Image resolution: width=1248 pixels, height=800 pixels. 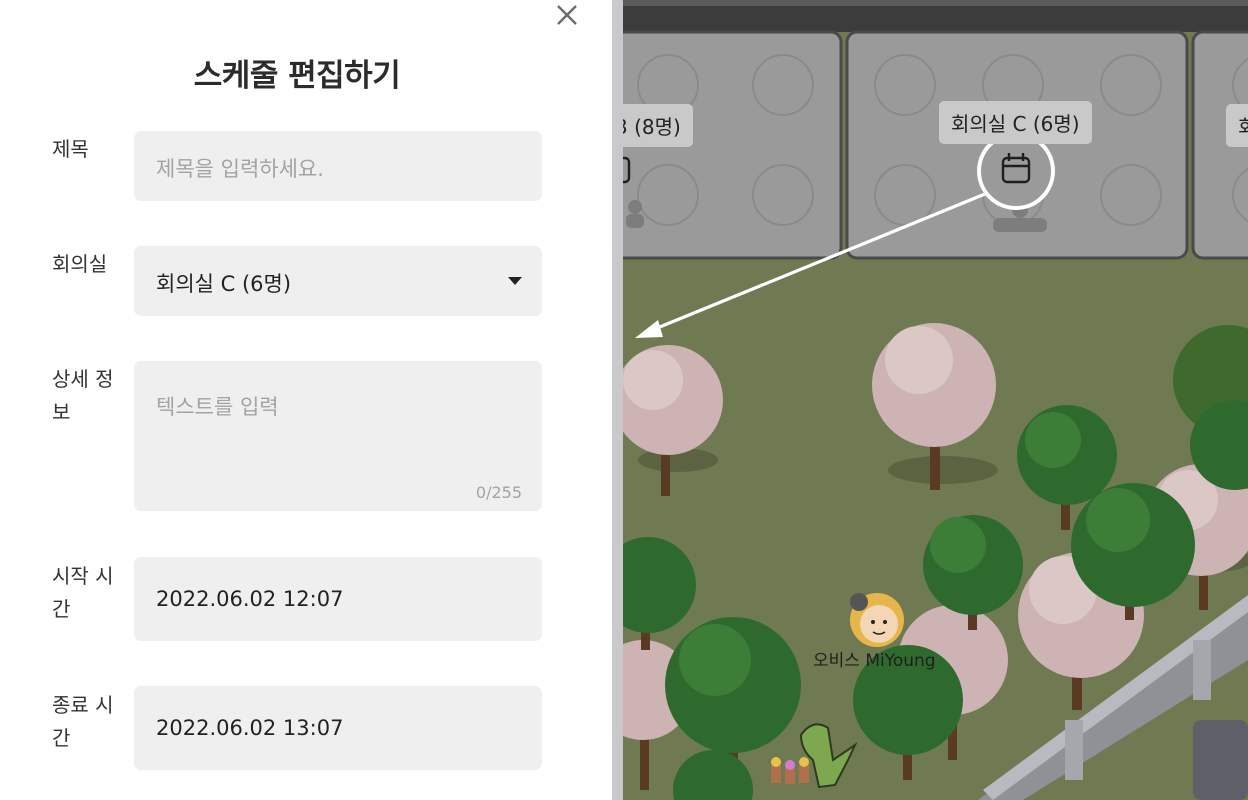 I want to click on room-label-b: 3 (8명), so click(x=658, y=125).